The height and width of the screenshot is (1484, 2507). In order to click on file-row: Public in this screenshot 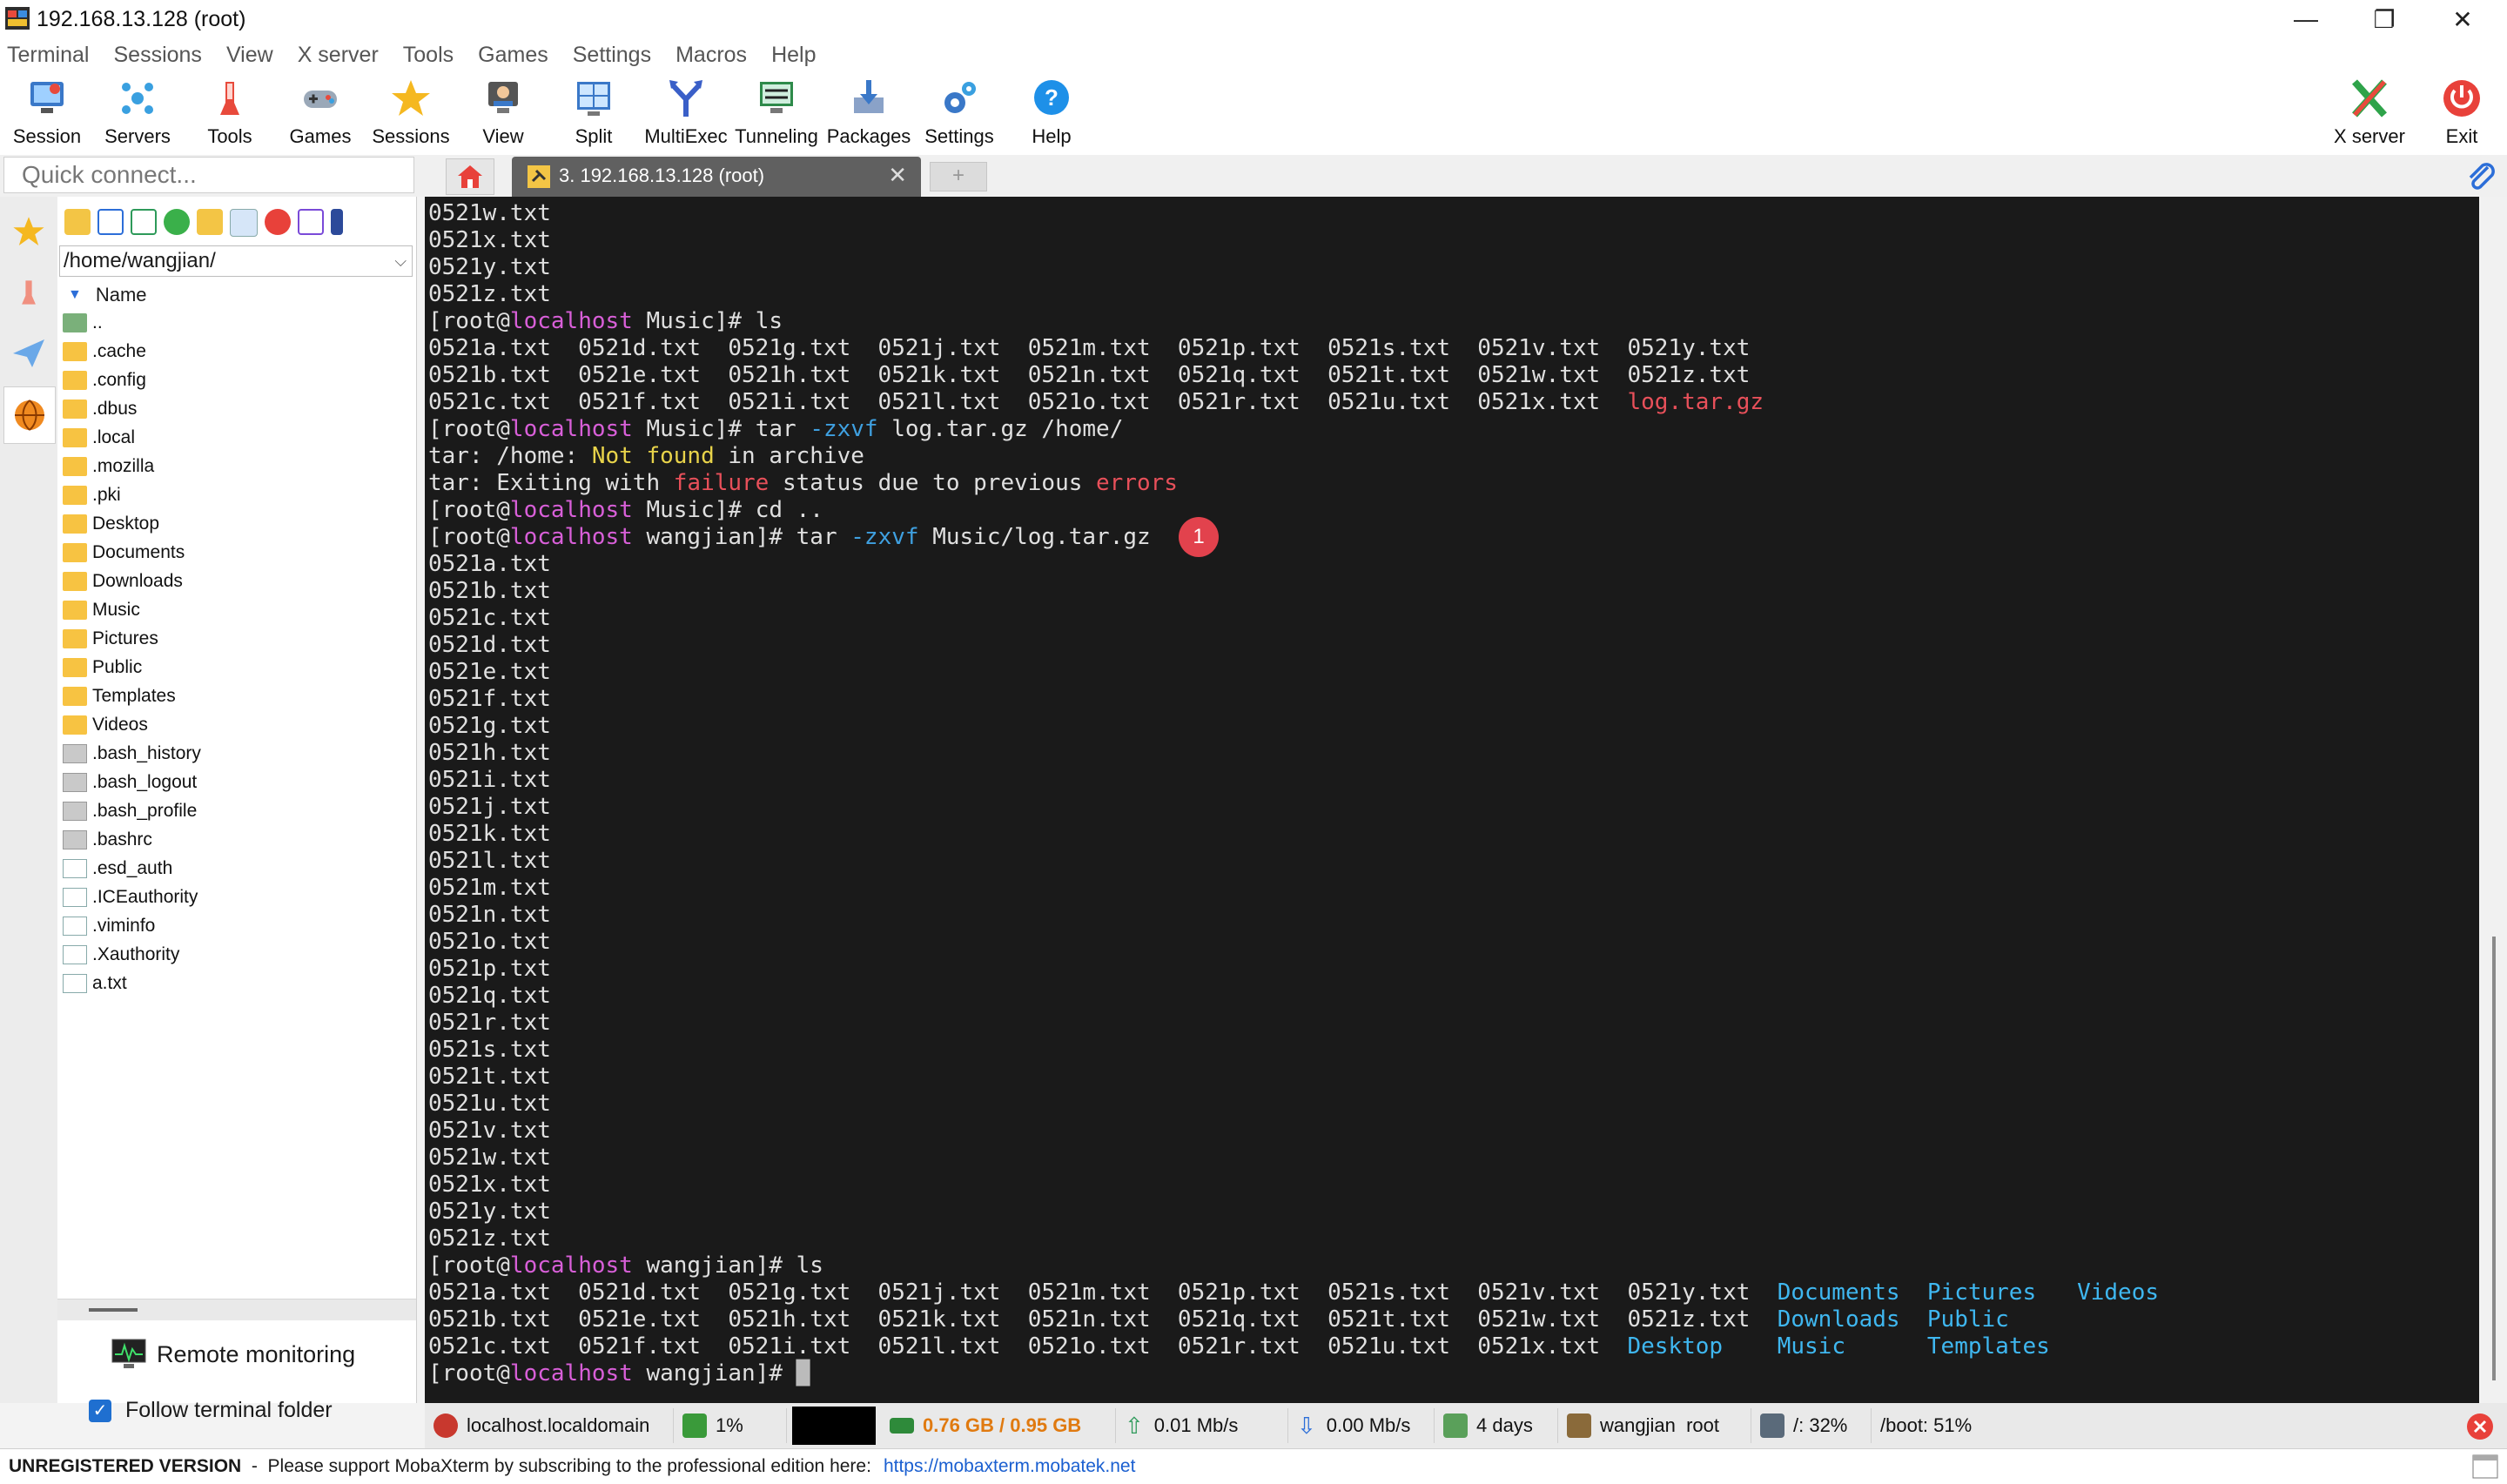, I will do `click(236, 667)`.